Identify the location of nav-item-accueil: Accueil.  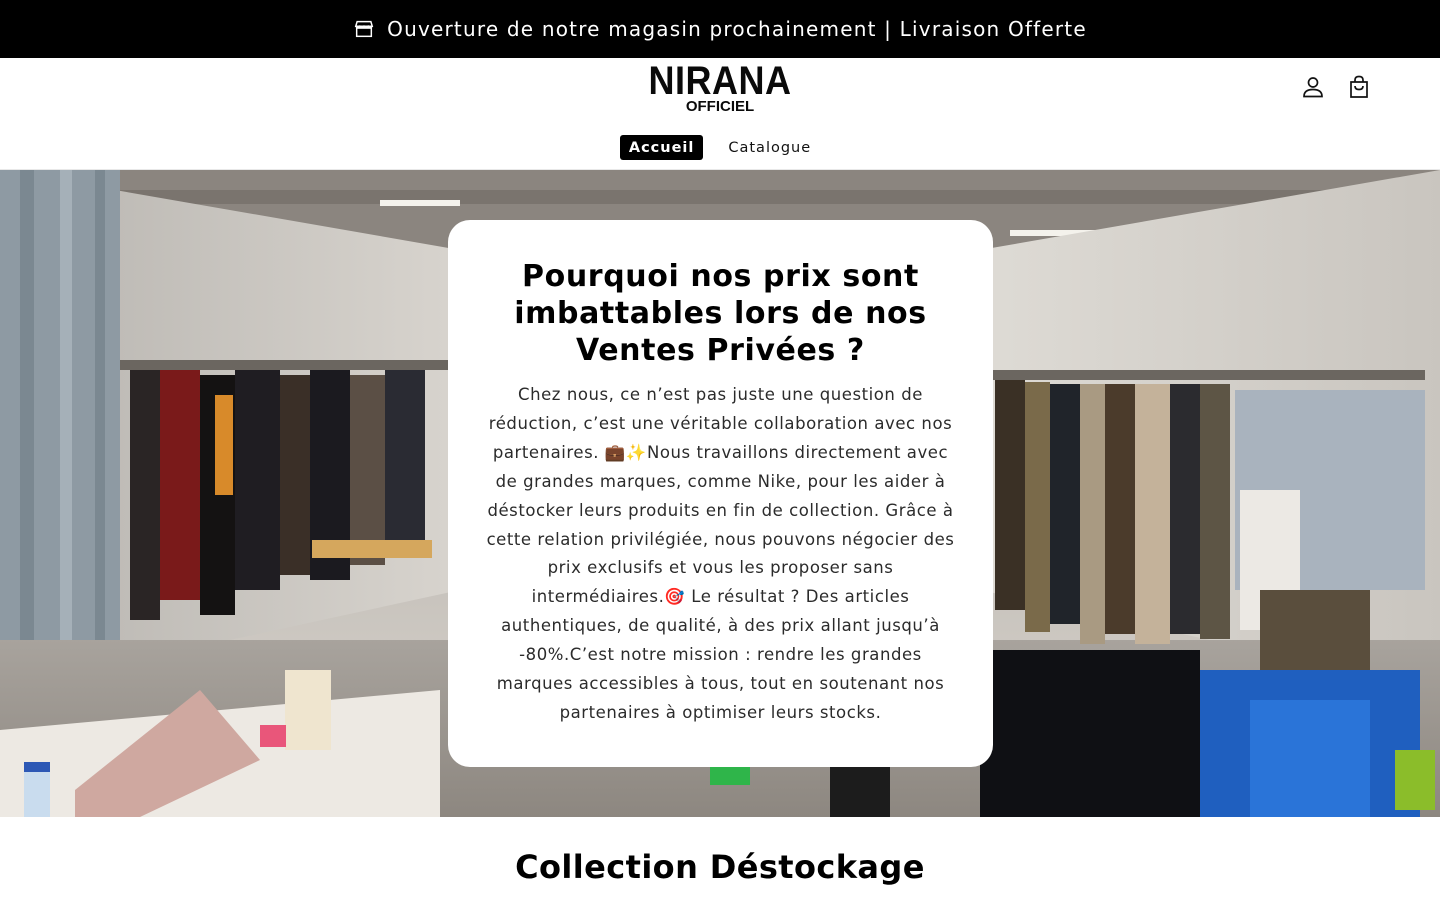
(661, 147).